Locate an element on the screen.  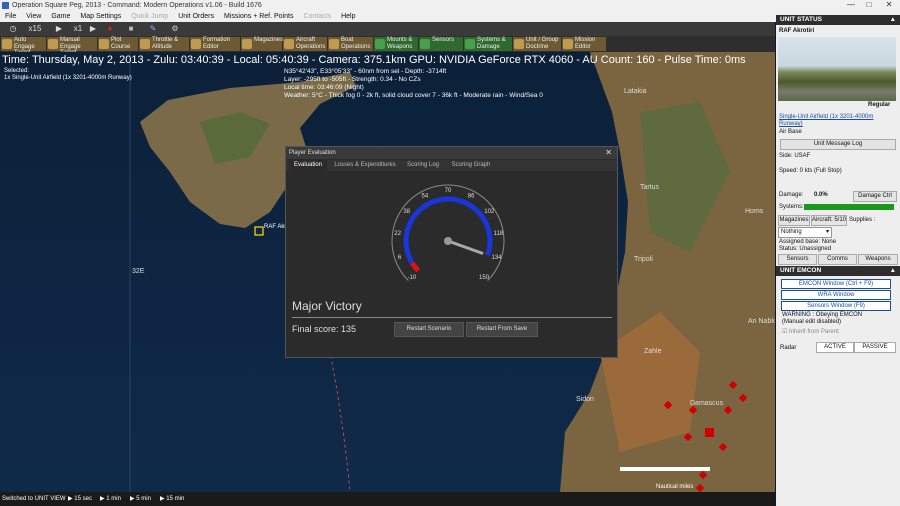
emcon-warning-detail: (Manual edit disabled) is located at coordinates (812, 322).